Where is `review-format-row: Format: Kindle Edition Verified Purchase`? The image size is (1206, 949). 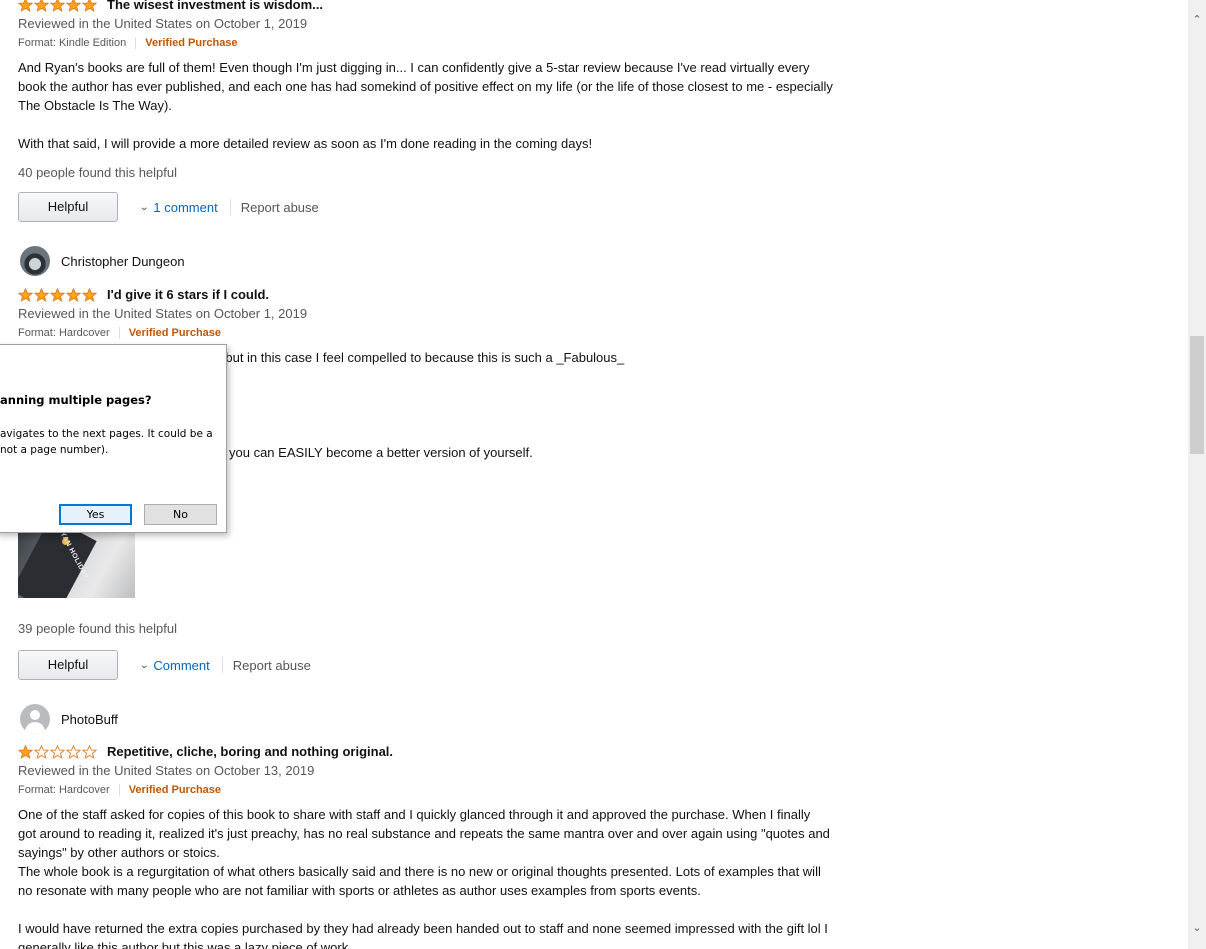 review-format-row: Format: Kindle Edition Verified Purchase is located at coordinates (443, 43).